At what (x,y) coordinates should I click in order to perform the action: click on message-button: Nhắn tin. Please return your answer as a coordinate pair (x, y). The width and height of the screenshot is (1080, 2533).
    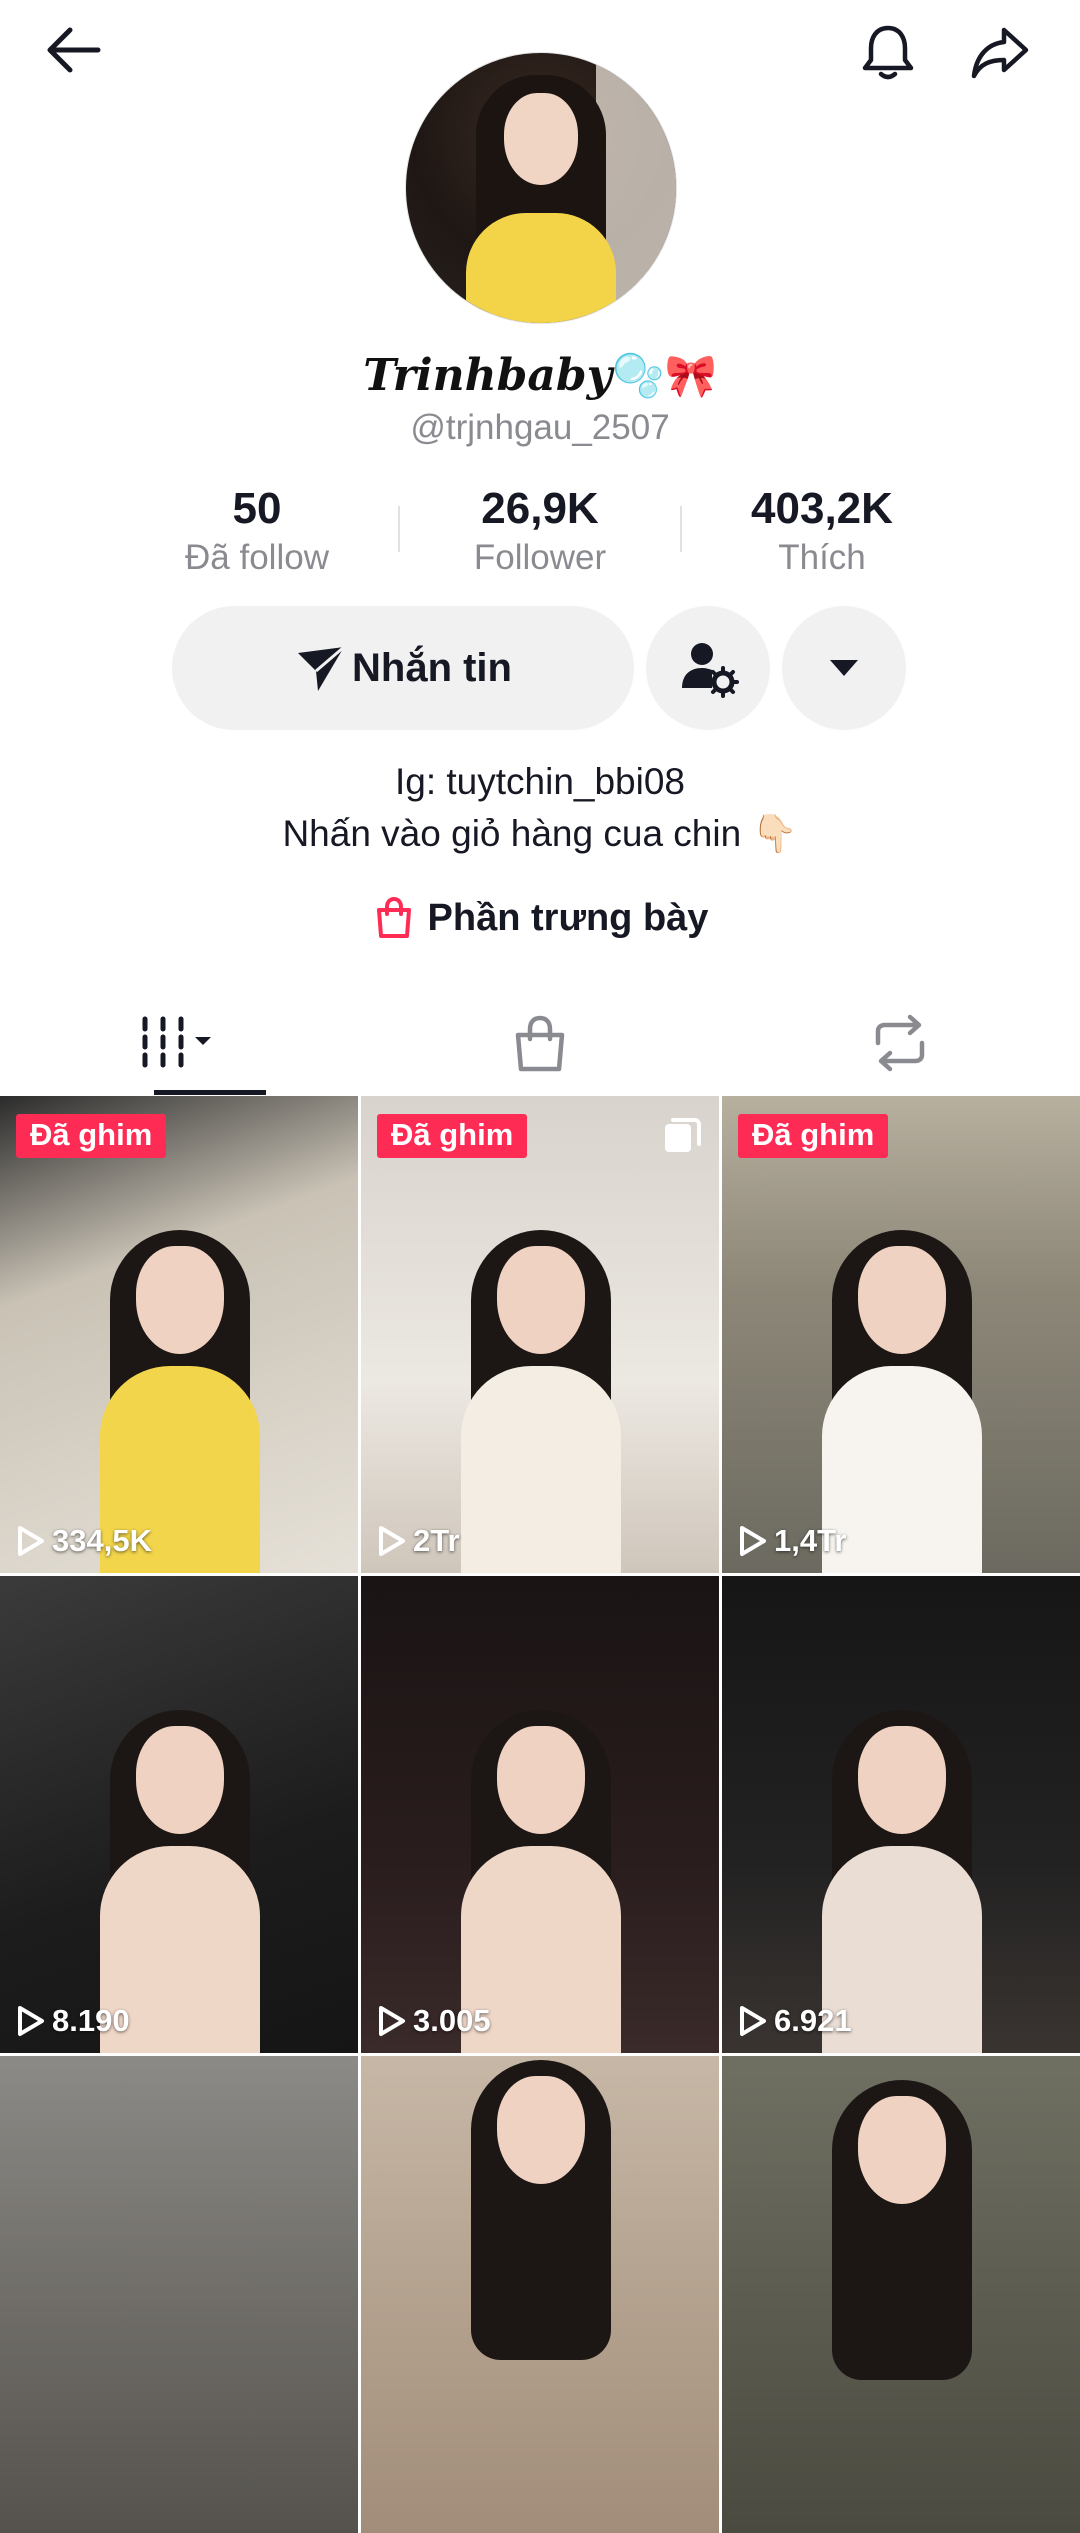
    Looking at the image, I should click on (403, 668).